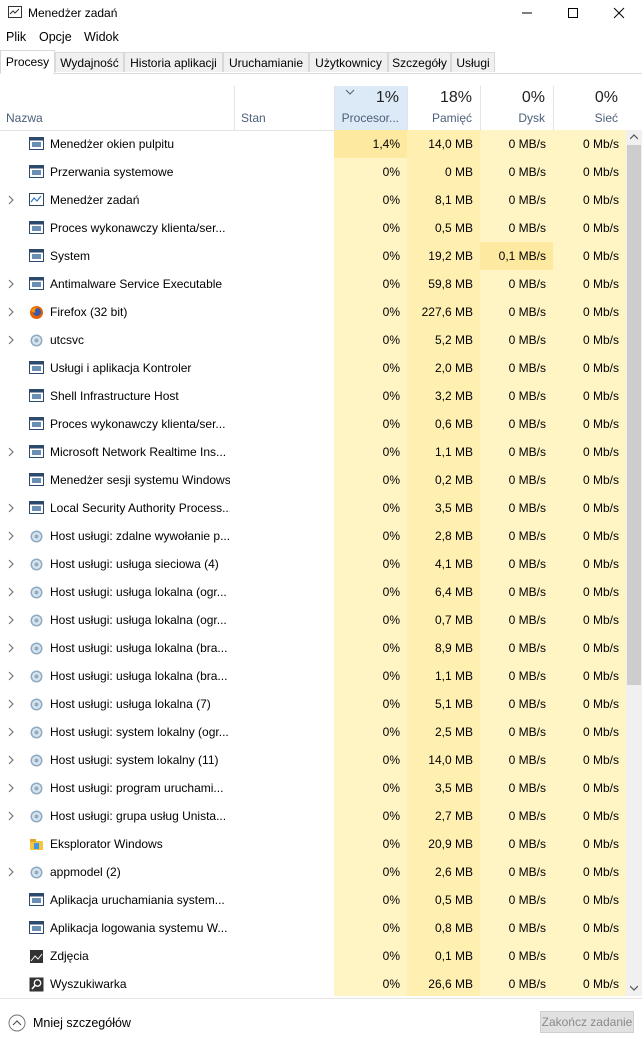 This screenshot has height=1046, width=642. What do you see at coordinates (27, 62) in the screenshot?
I see `tab-processes: Procesy` at bounding box center [27, 62].